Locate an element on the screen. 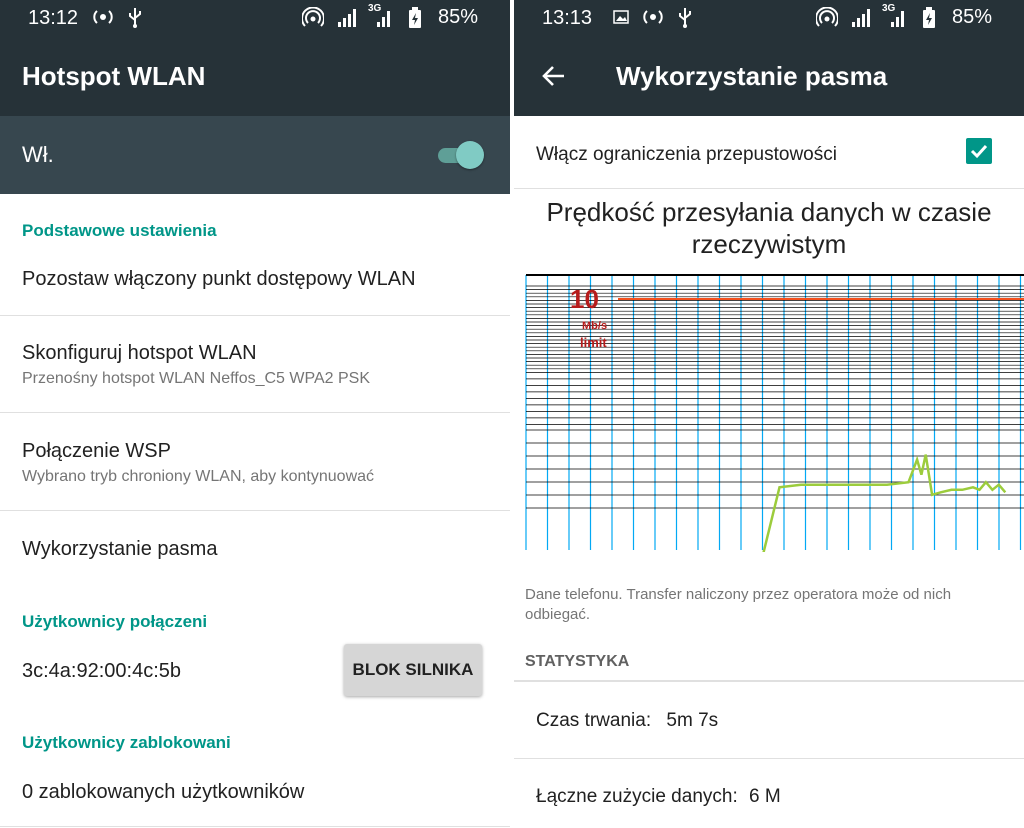 This screenshot has width=1024, height=828. status-bar: 13:13 3G 85% is located at coordinates (769, 18).